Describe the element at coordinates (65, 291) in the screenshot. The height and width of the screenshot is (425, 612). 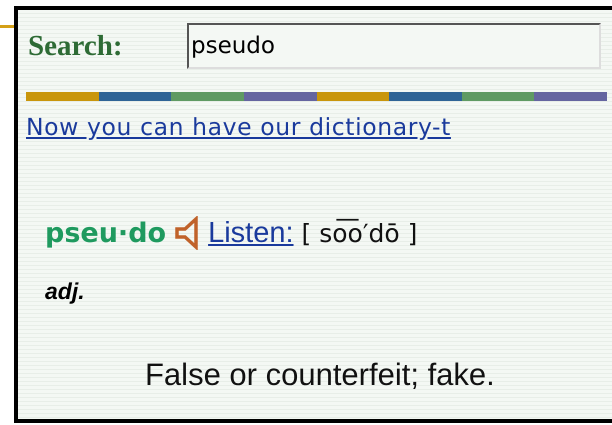
I see `part-of-speech: adj.` at that location.